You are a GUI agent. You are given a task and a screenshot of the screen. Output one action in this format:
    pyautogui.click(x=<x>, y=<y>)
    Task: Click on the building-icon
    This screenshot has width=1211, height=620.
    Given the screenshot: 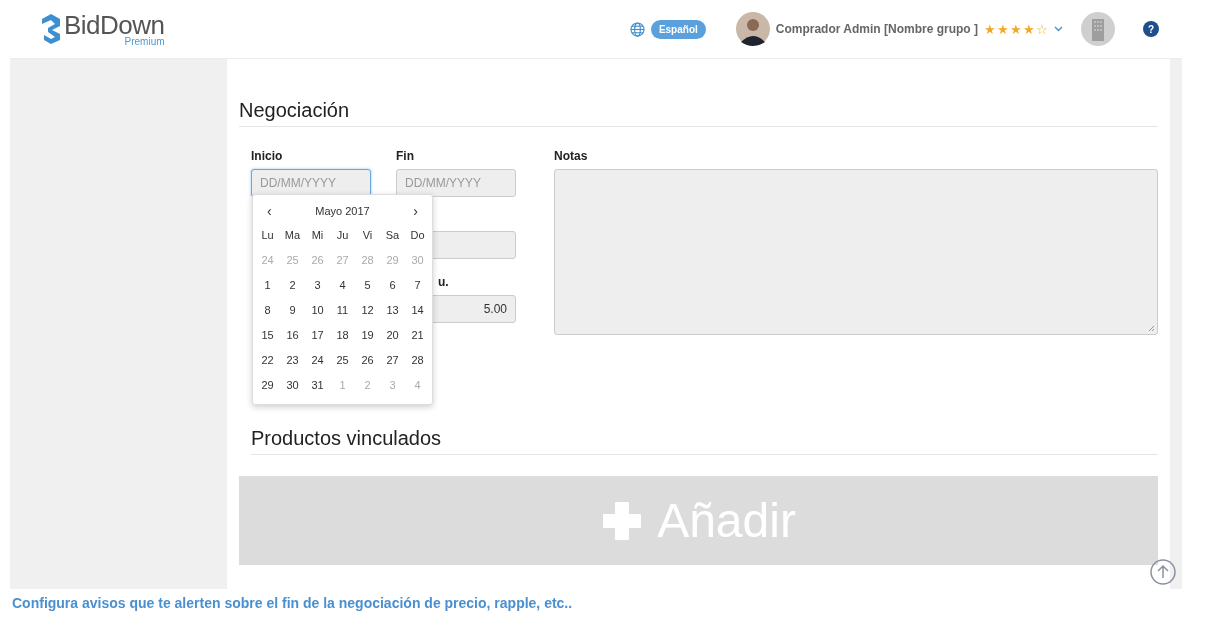 What is the action you would take?
    pyautogui.click(x=1098, y=29)
    